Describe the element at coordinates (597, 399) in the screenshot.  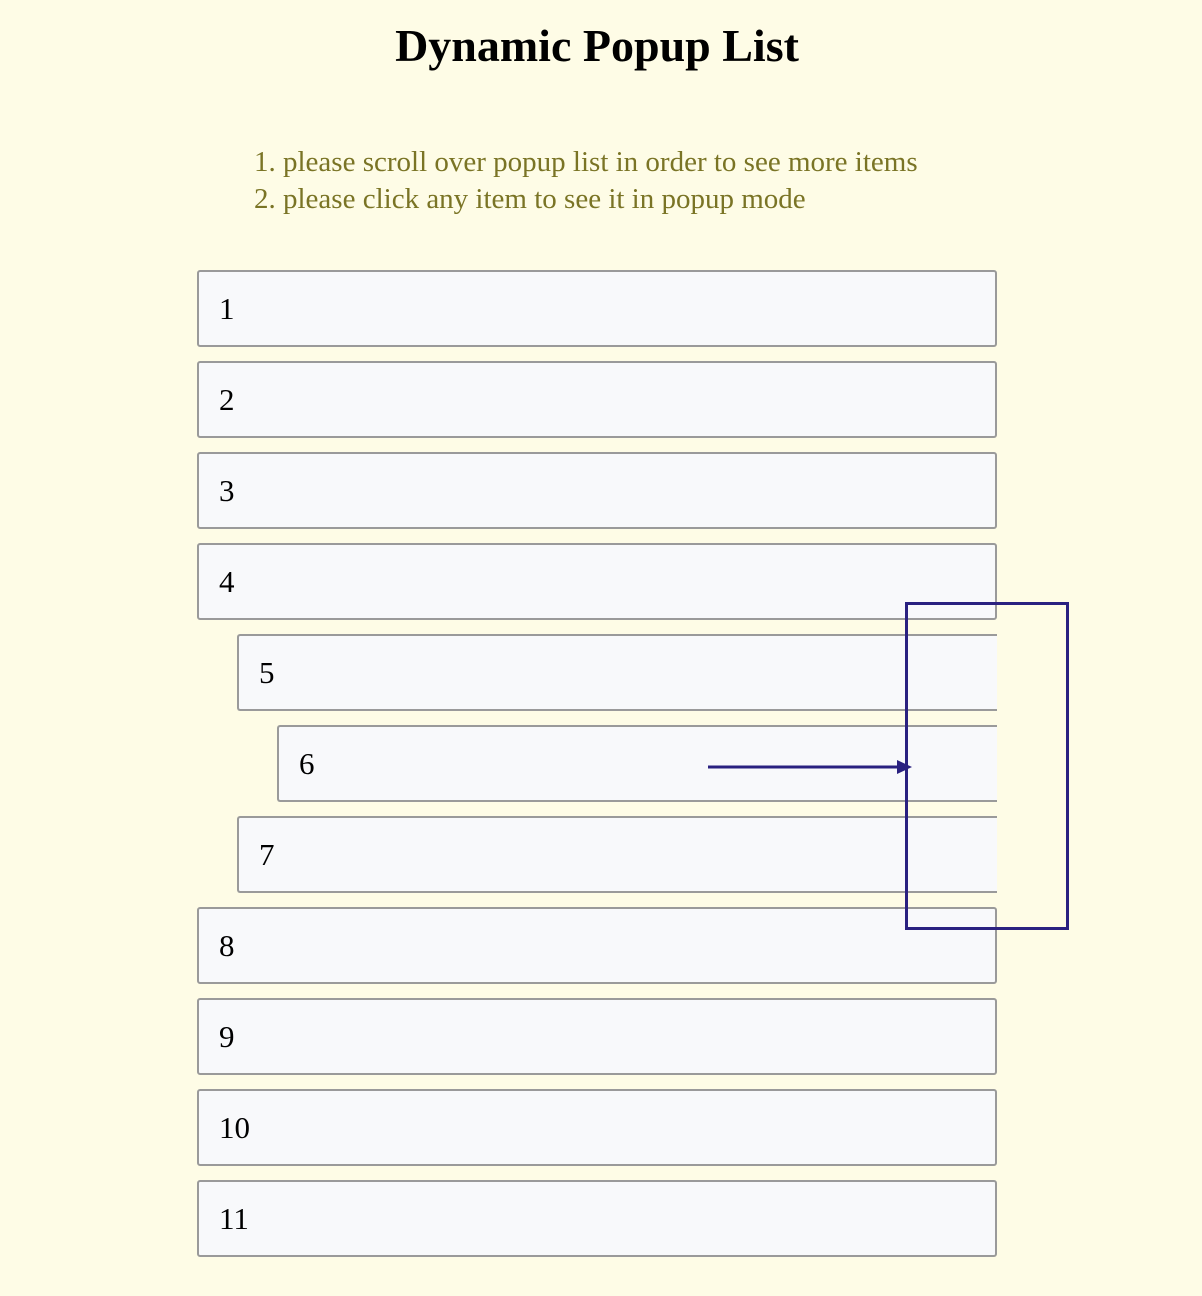
I see `list-item: 2` at that location.